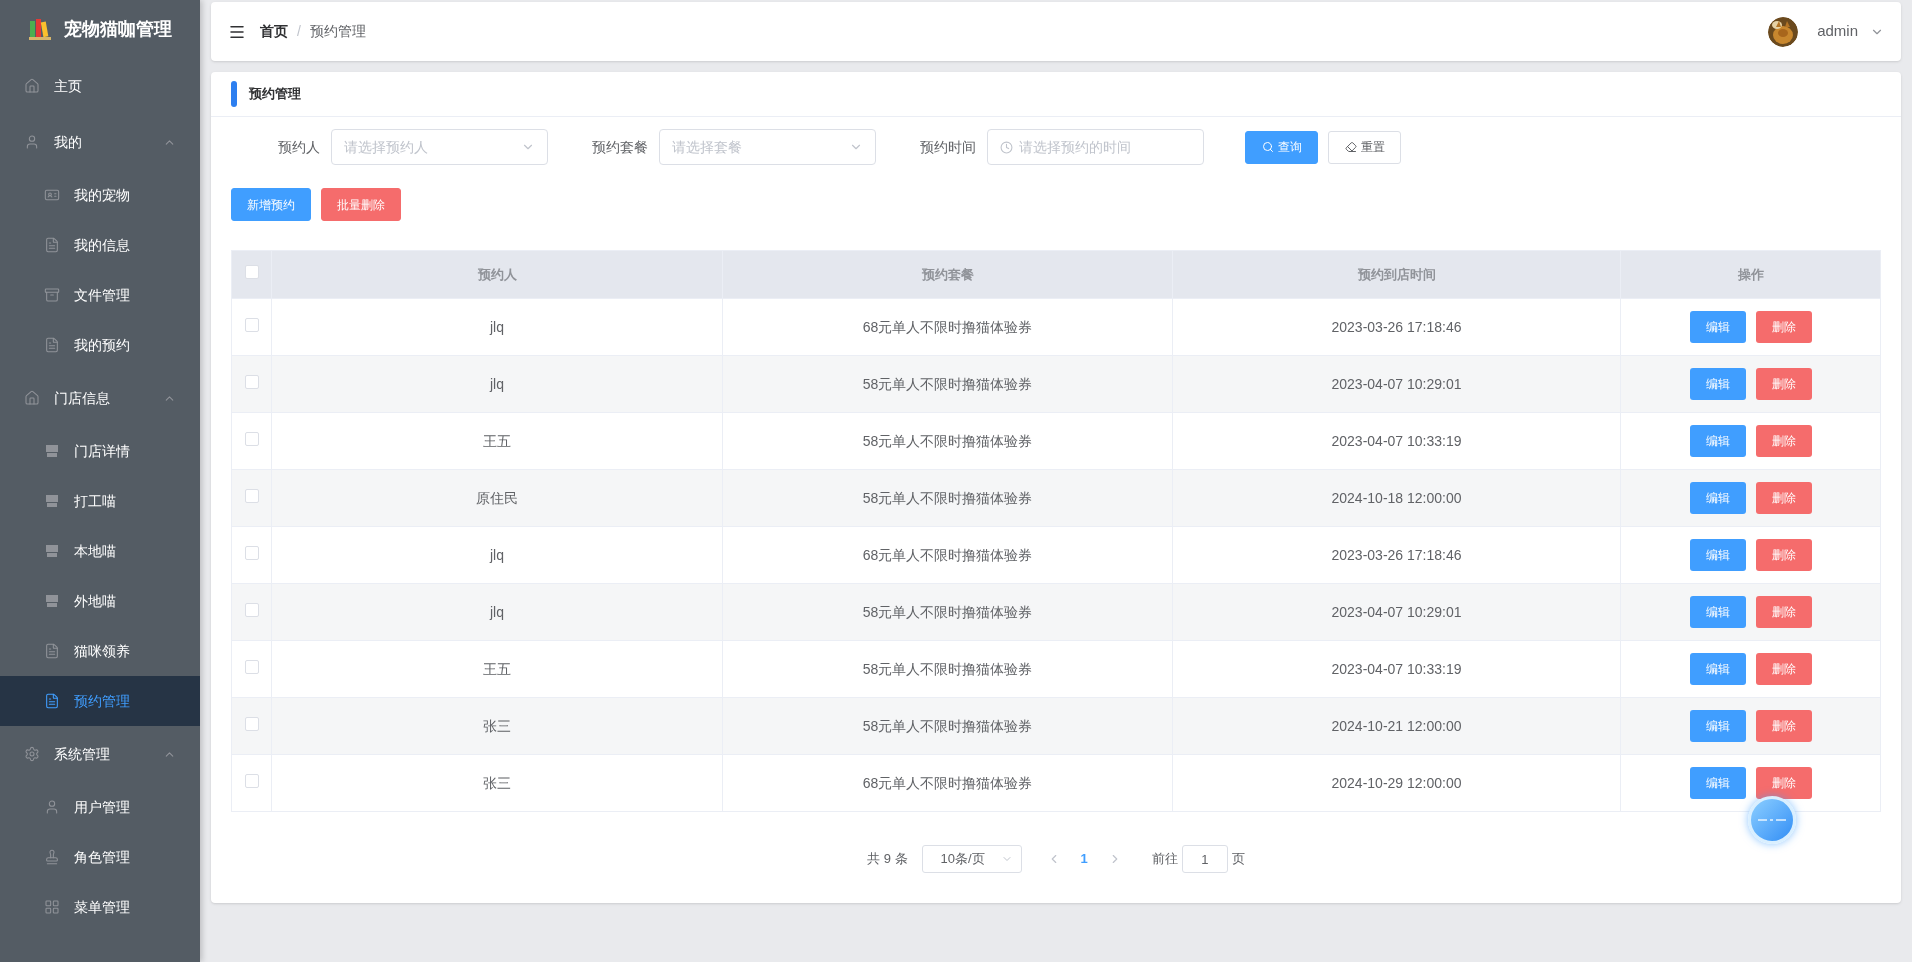 The image size is (1912, 962). I want to click on menu-item: 我的信息, so click(100, 245).